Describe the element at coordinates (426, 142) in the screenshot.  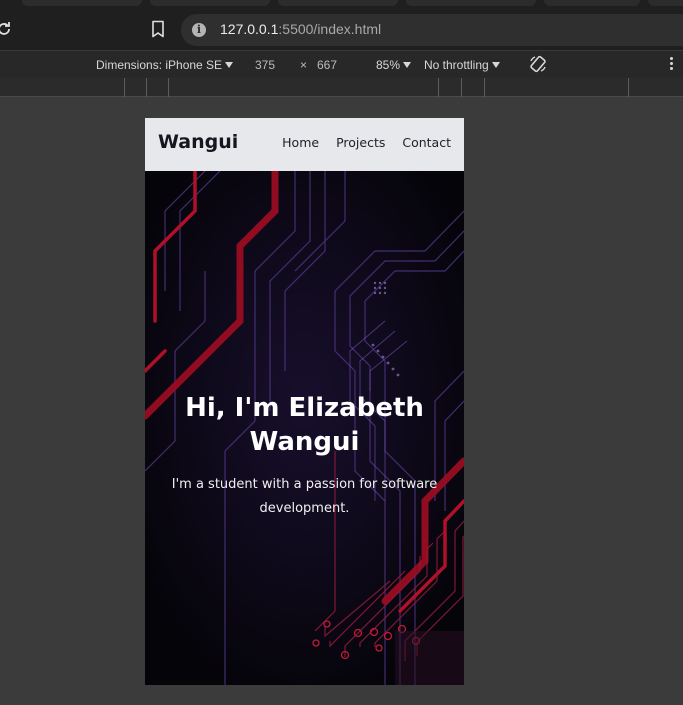
I see `nav-link-contact: Contact` at that location.